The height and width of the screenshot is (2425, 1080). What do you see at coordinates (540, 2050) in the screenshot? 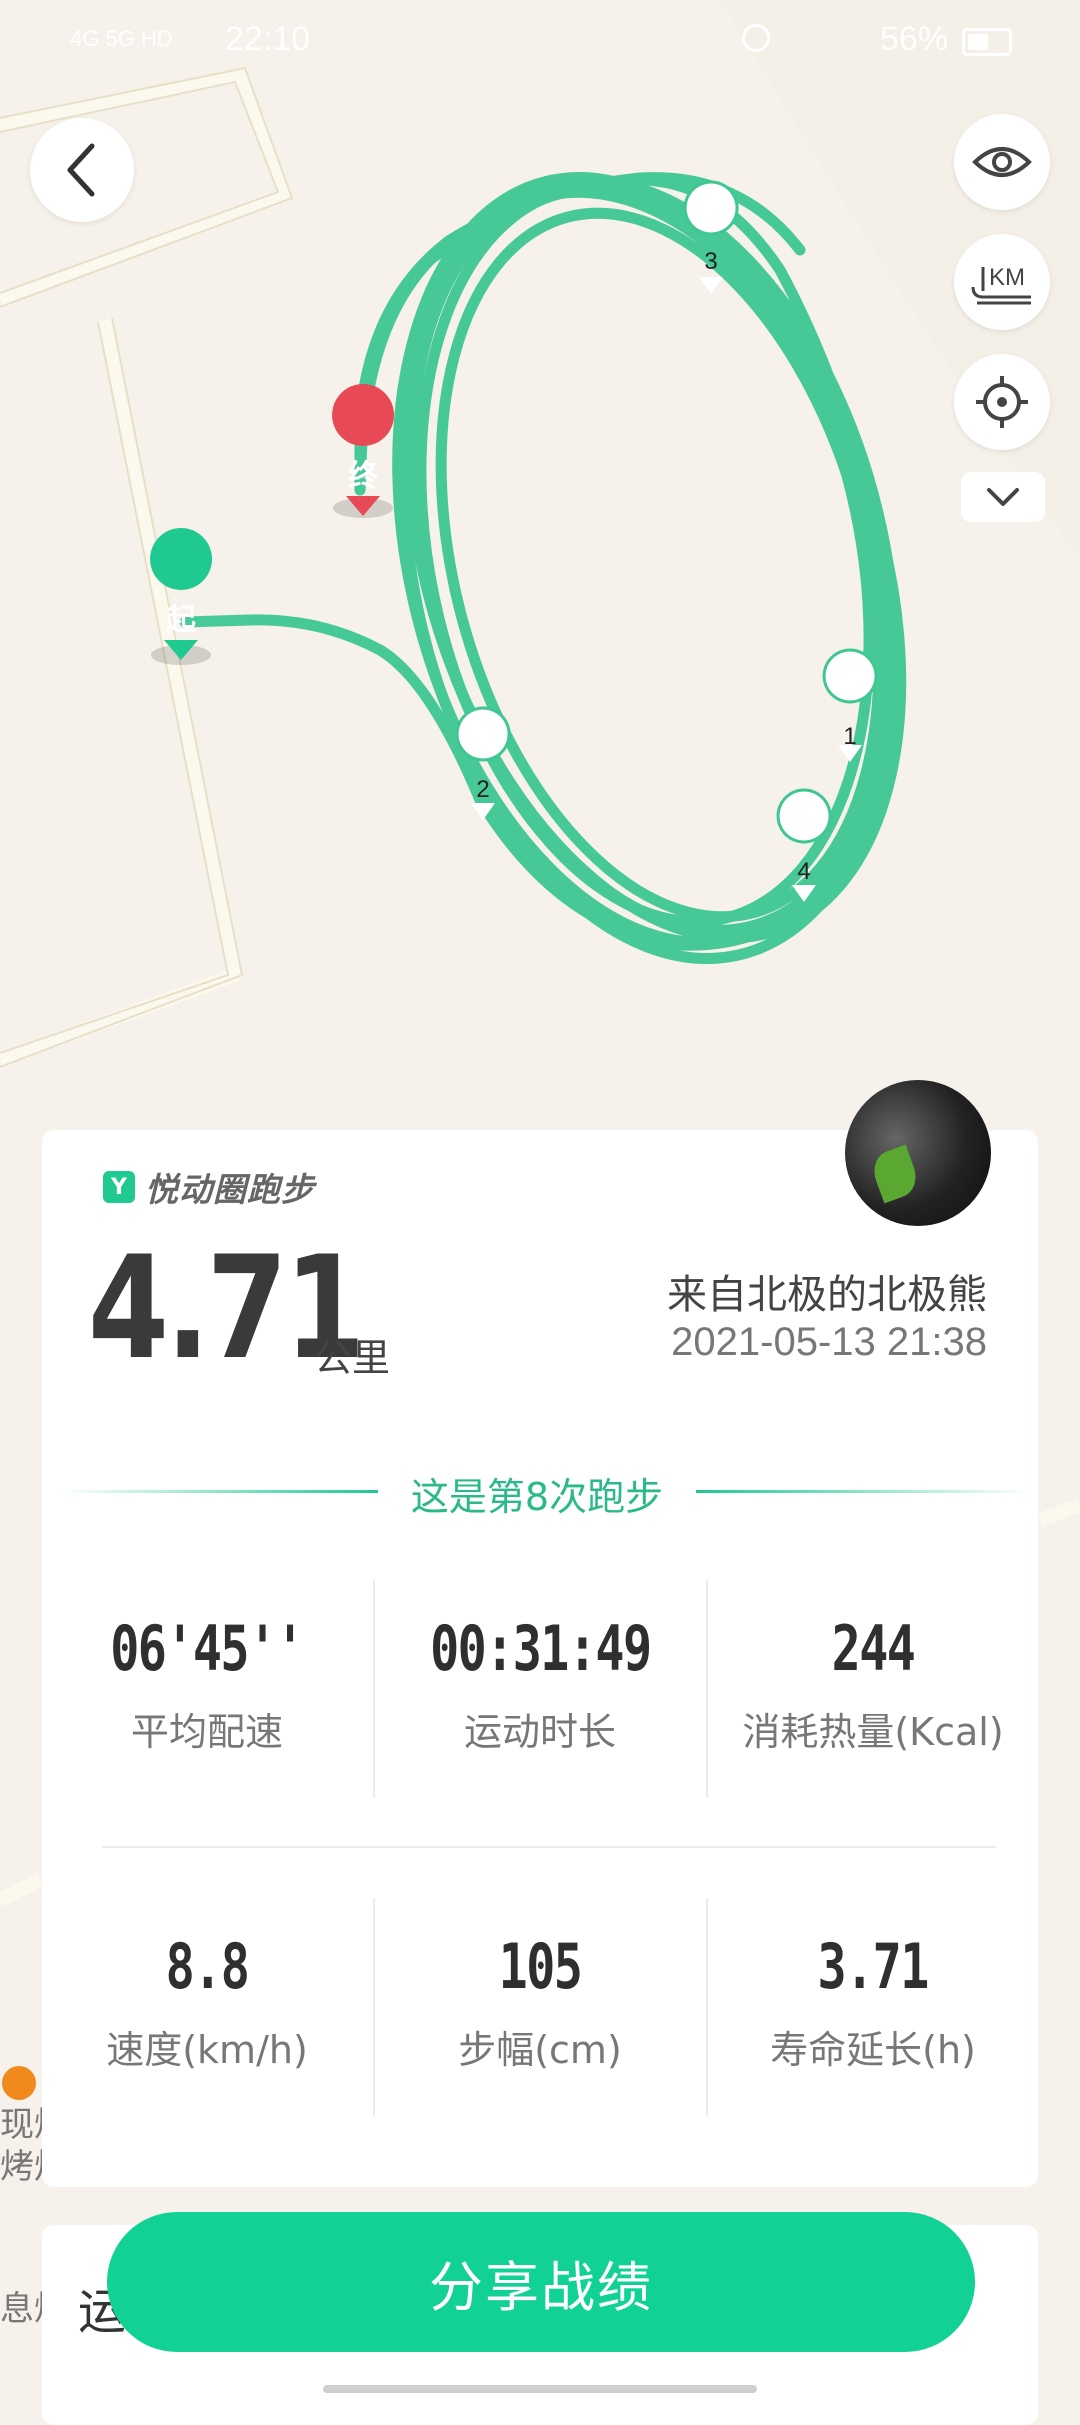
I see `stat-label: 步幅(cm)` at bounding box center [540, 2050].